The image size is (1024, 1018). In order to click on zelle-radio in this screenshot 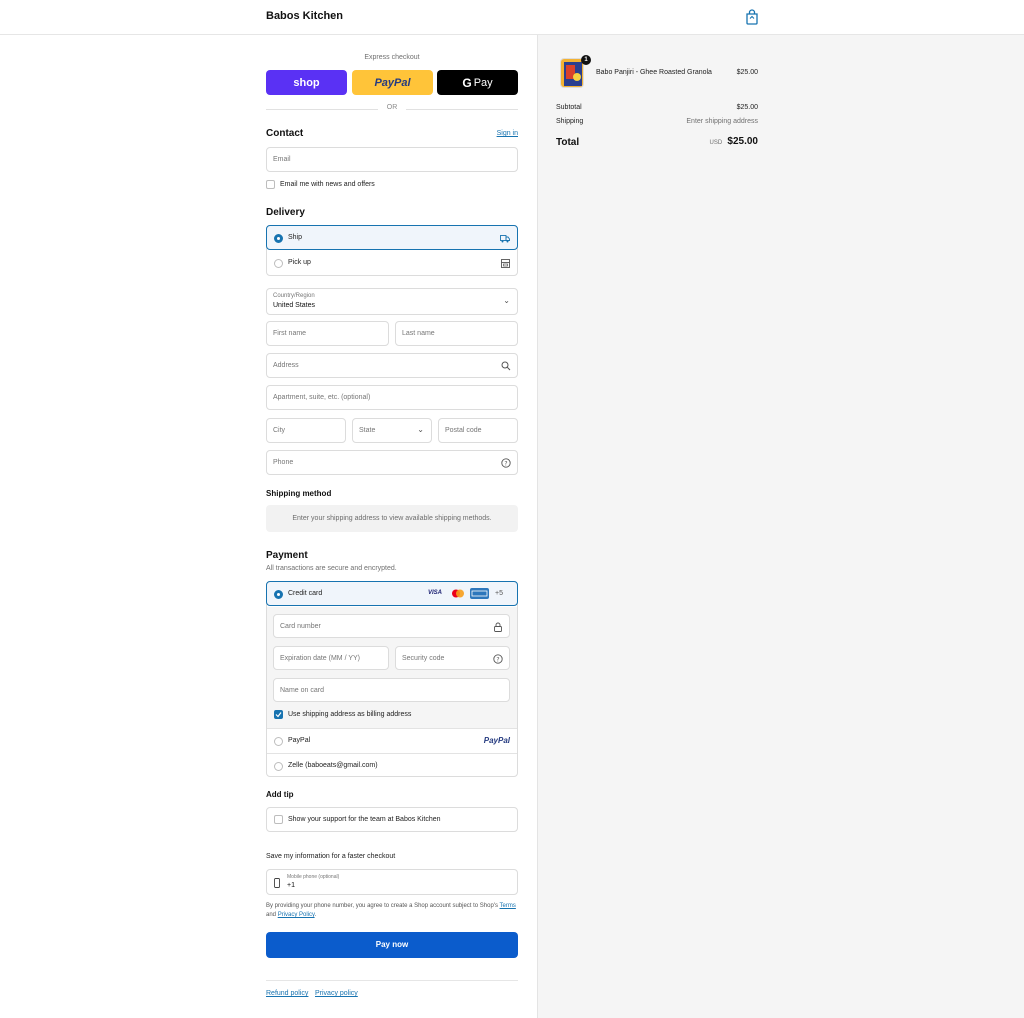, I will do `click(278, 766)`.